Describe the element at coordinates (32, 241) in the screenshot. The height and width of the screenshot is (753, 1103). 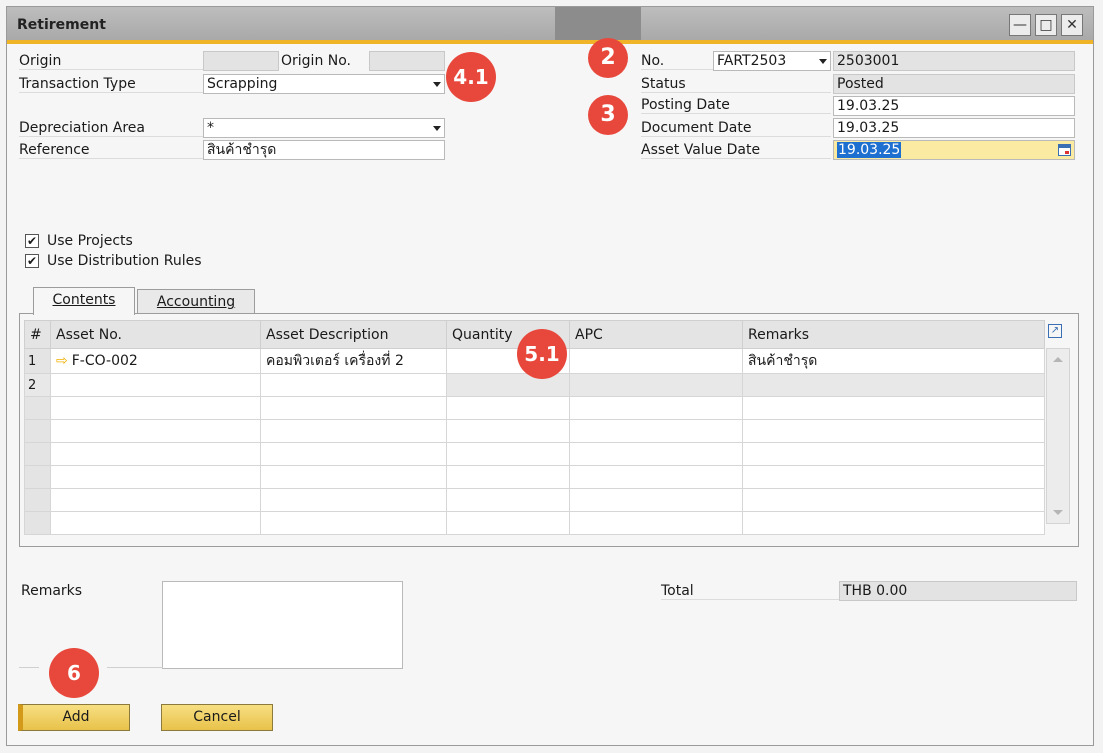
I see `use-projects-checkbox: ✔` at that location.